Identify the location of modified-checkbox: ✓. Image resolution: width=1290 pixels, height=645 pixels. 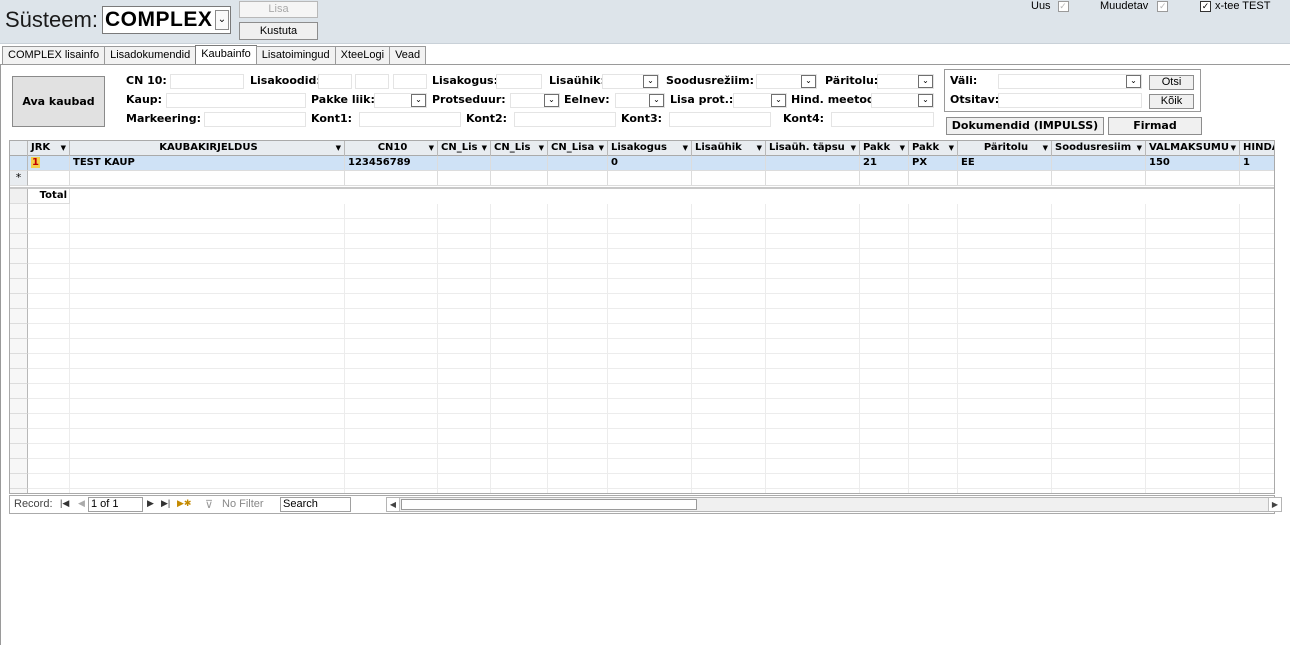
(1163, 6).